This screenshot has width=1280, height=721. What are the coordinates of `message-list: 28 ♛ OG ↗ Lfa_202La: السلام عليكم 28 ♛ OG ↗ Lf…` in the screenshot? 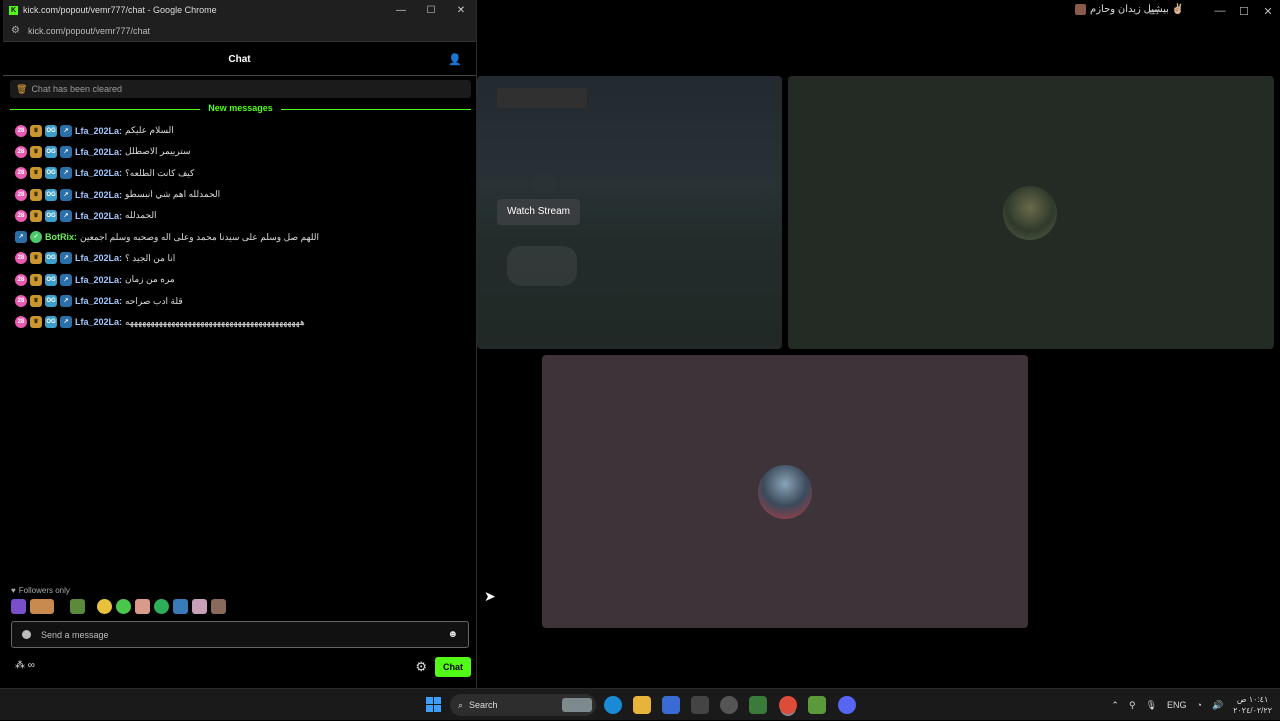 It's located at (239, 226).